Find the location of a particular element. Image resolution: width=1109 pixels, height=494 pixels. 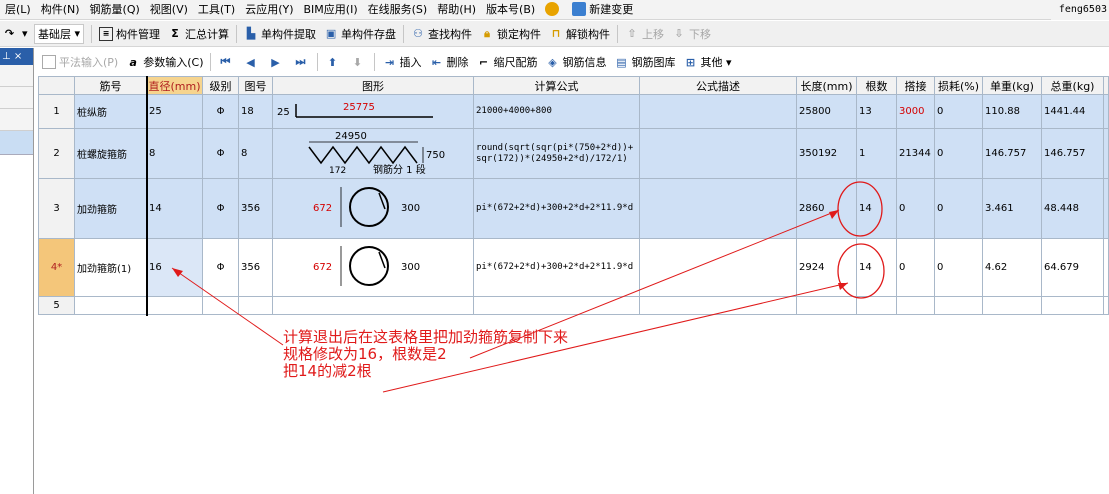

header-figure-number: 图号 is located at coordinates (255, 85).